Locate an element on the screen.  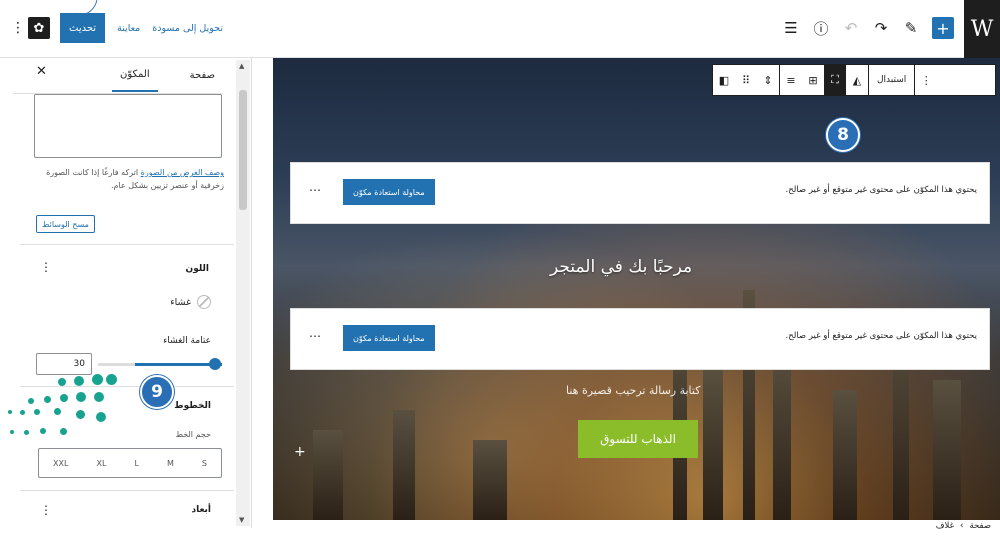
full-height-icon: ⛶ is located at coordinates (835, 80).